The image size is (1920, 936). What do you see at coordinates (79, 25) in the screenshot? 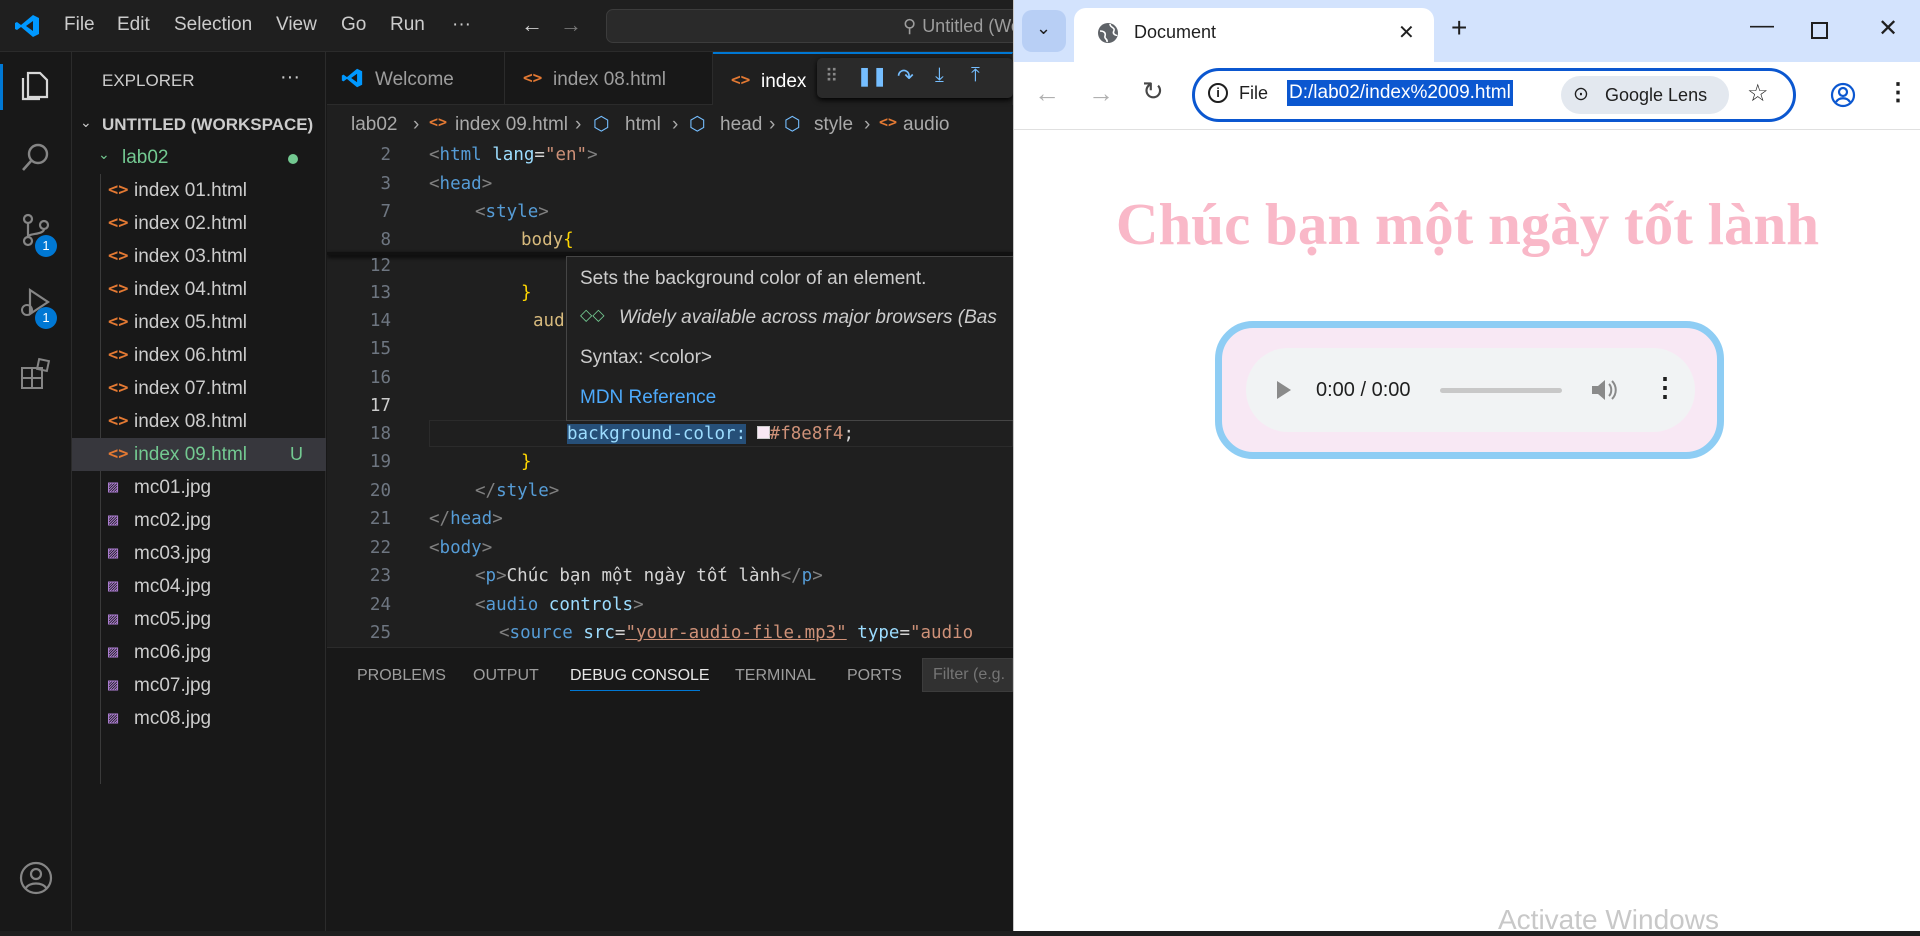
I see `menu-file: File` at bounding box center [79, 25].